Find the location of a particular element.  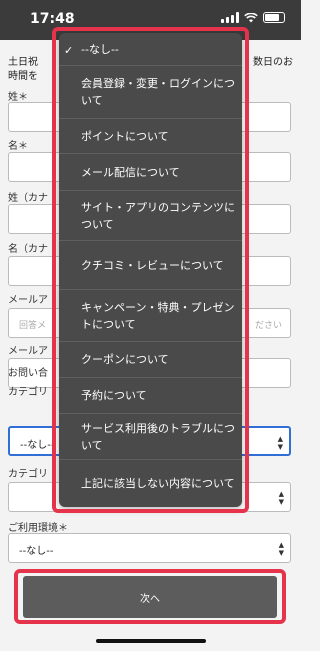

status-icons is located at coordinates (253, 17).